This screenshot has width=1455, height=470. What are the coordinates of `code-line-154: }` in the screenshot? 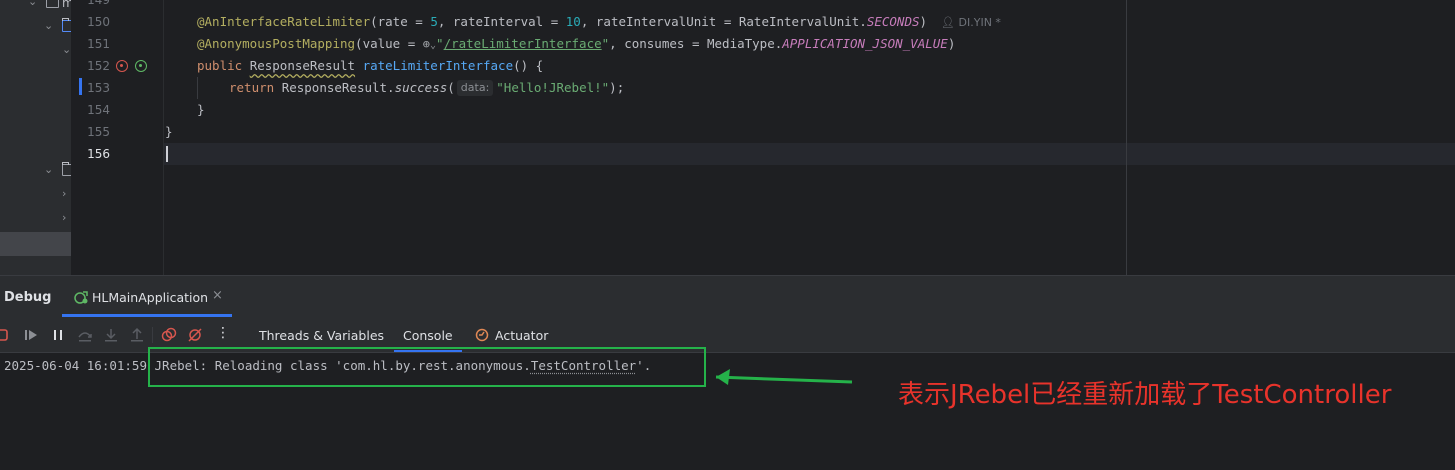 It's located at (201, 110).